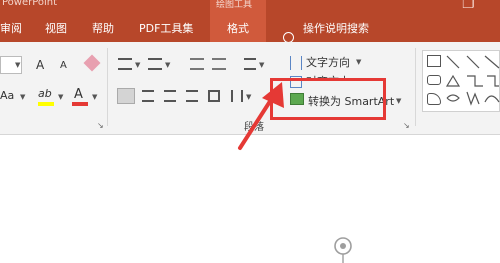 This screenshot has width=500, height=263. What do you see at coordinates (166, 28) in the screenshot?
I see `tab-pdf-tools: PDF工具集` at bounding box center [166, 28].